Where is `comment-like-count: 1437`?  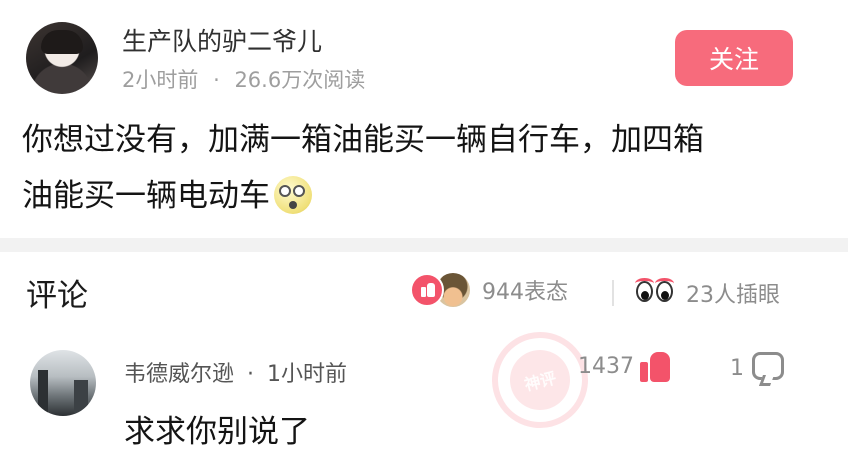
comment-like-count: 1437 is located at coordinates (606, 366).